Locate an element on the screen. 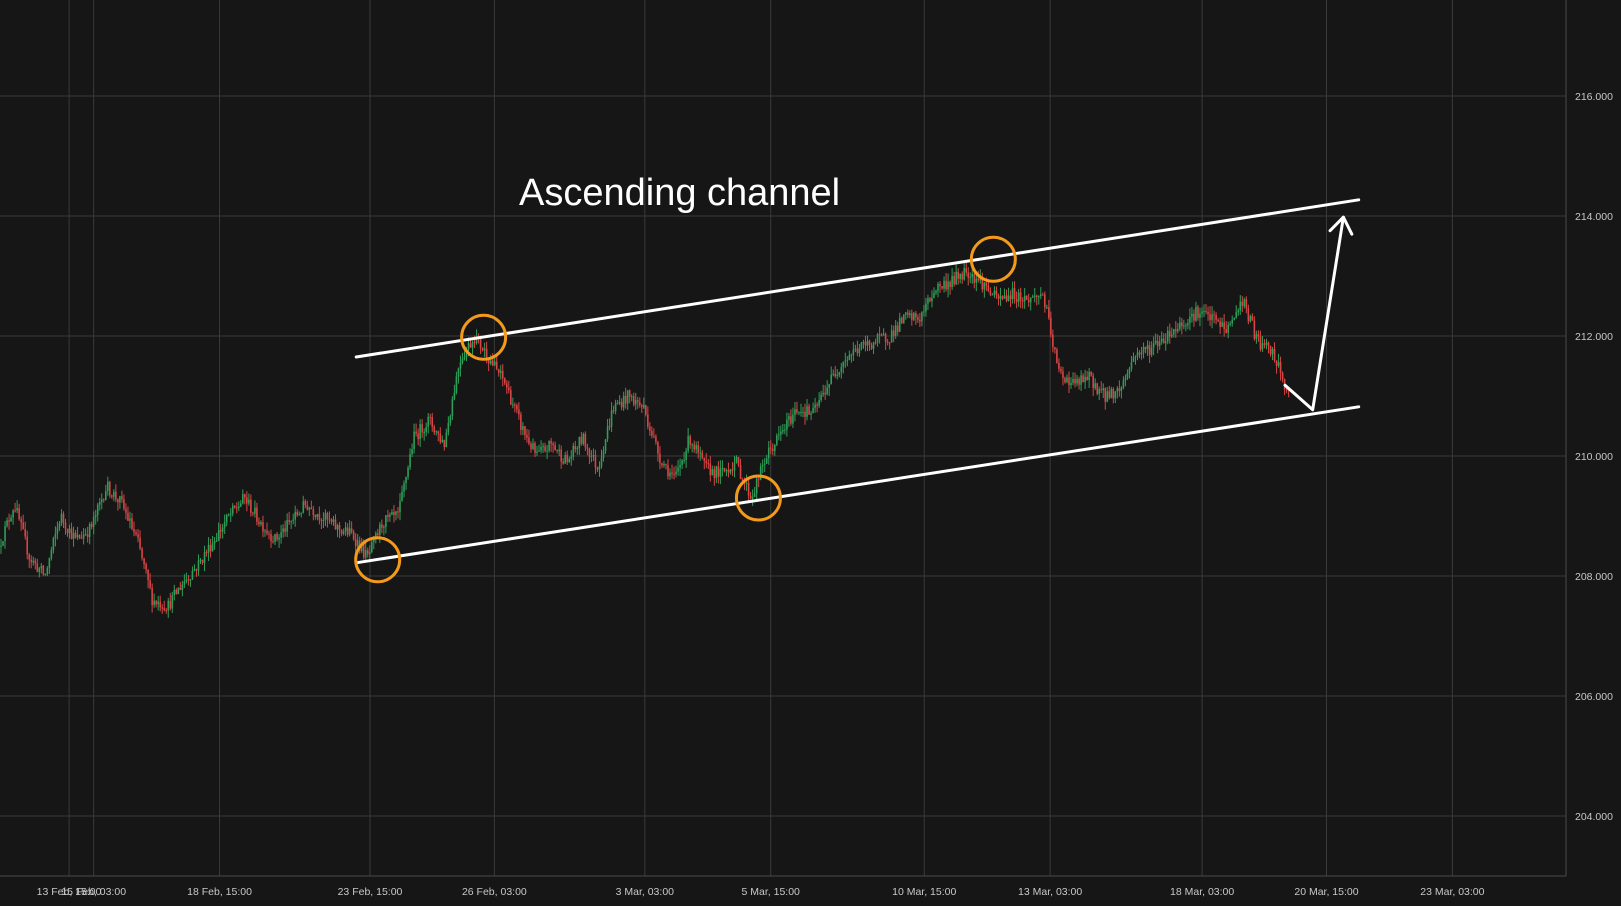 The height and width of the screenshot is (906, 1621). y-tick-label: 208.000 is located at coordinates (1594, 577).